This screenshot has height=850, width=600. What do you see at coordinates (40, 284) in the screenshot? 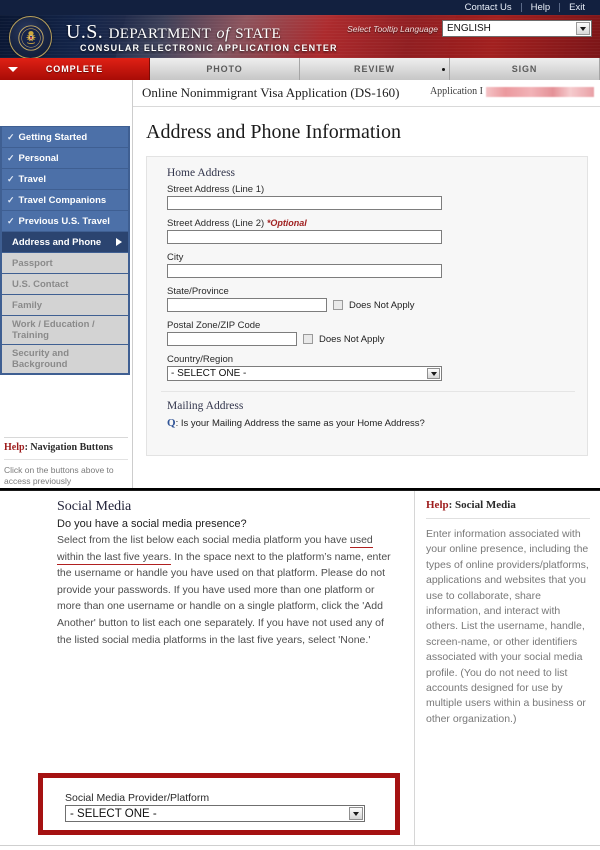
I see `sidebar-item-label: U.S. Contact` at bounding box center [40, 284].